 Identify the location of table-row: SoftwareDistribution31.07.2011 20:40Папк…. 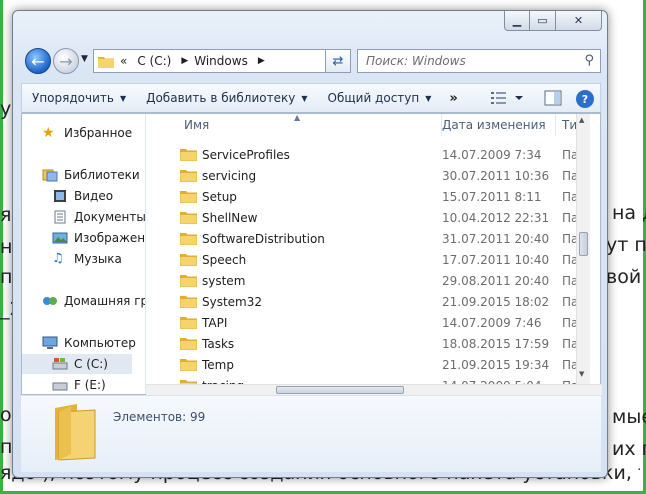
(377, 238).